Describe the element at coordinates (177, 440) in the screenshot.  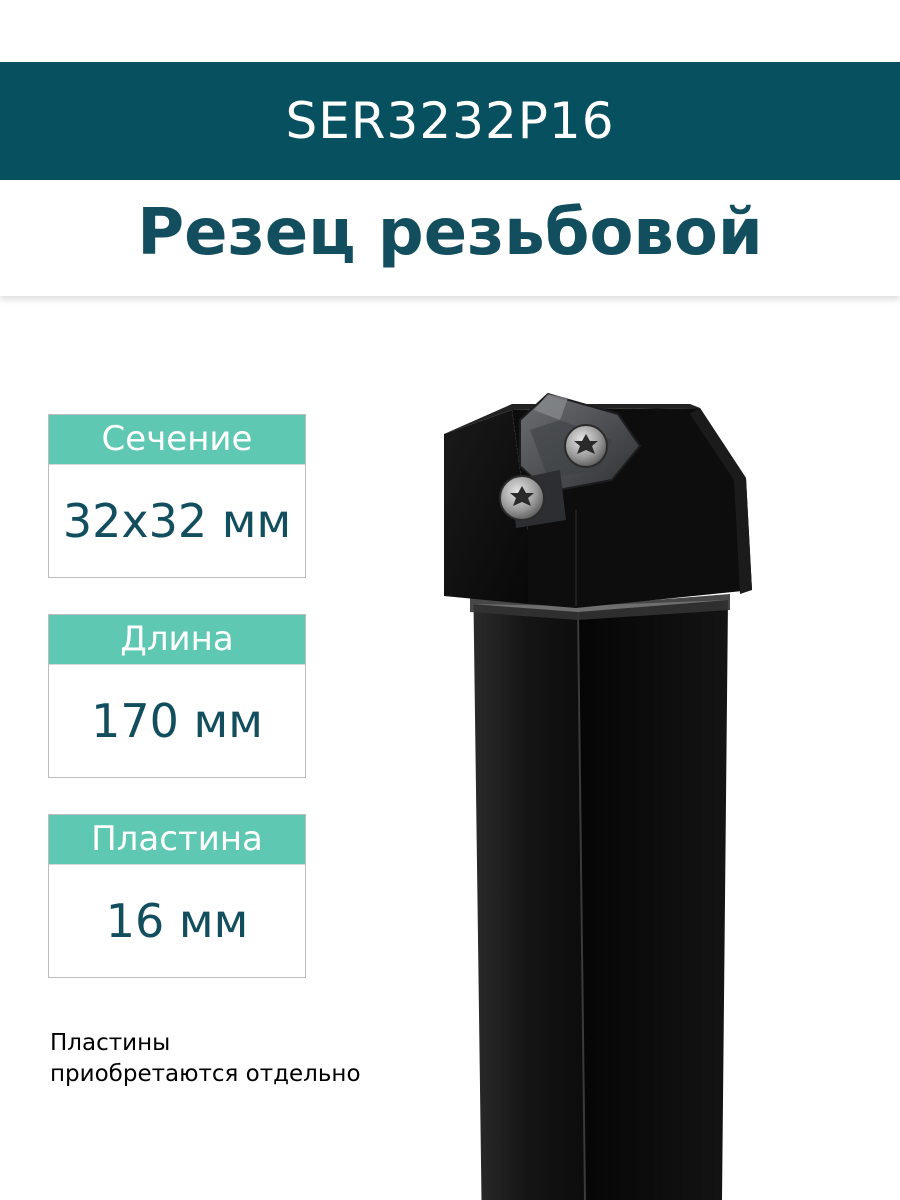
I see `spec-label: Сечение` at that location.